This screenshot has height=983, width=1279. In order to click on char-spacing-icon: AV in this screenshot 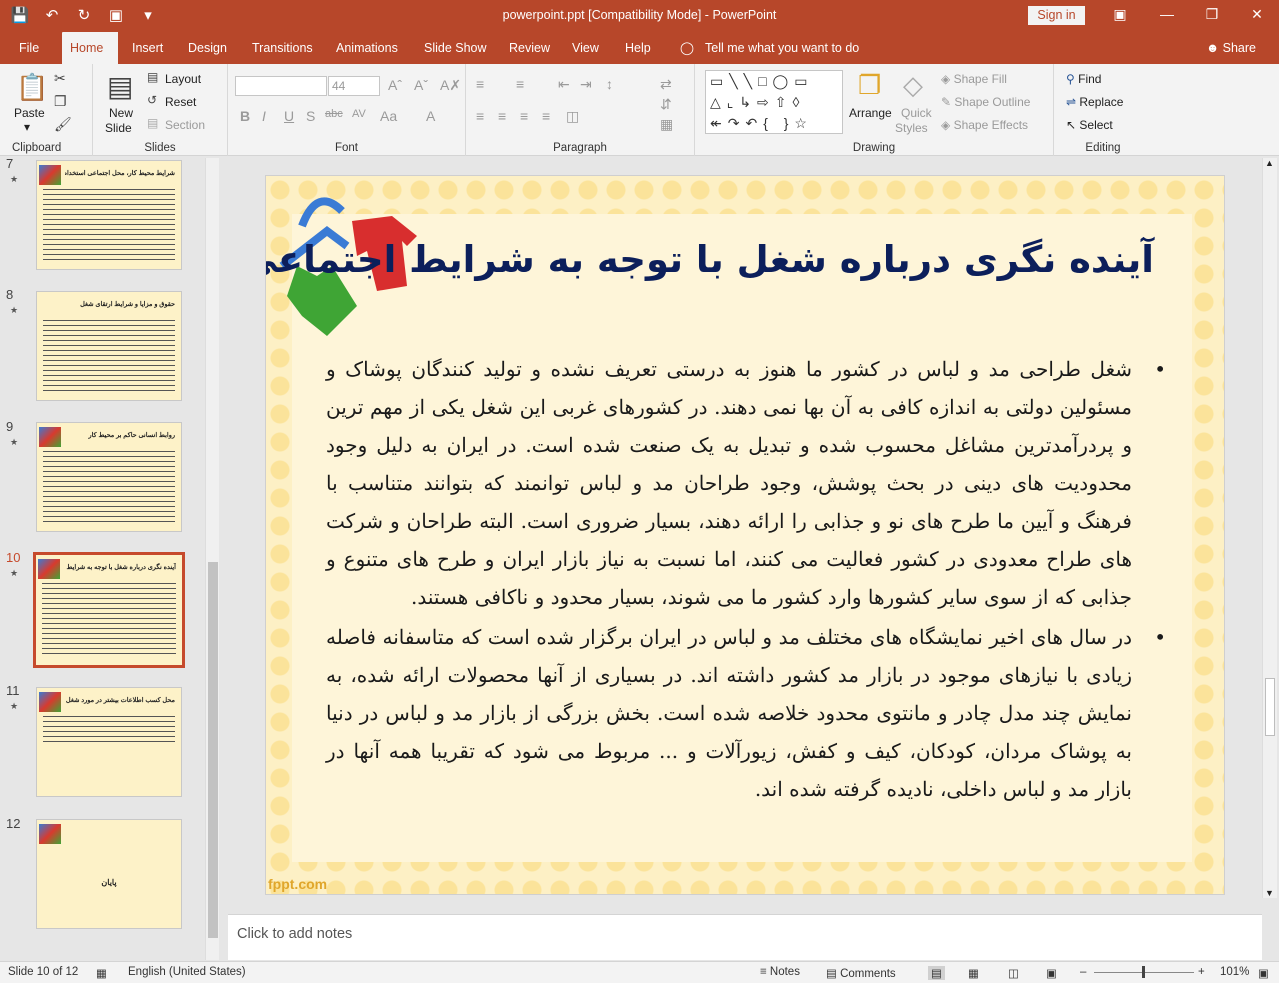, I will do `click(359, 114)`.